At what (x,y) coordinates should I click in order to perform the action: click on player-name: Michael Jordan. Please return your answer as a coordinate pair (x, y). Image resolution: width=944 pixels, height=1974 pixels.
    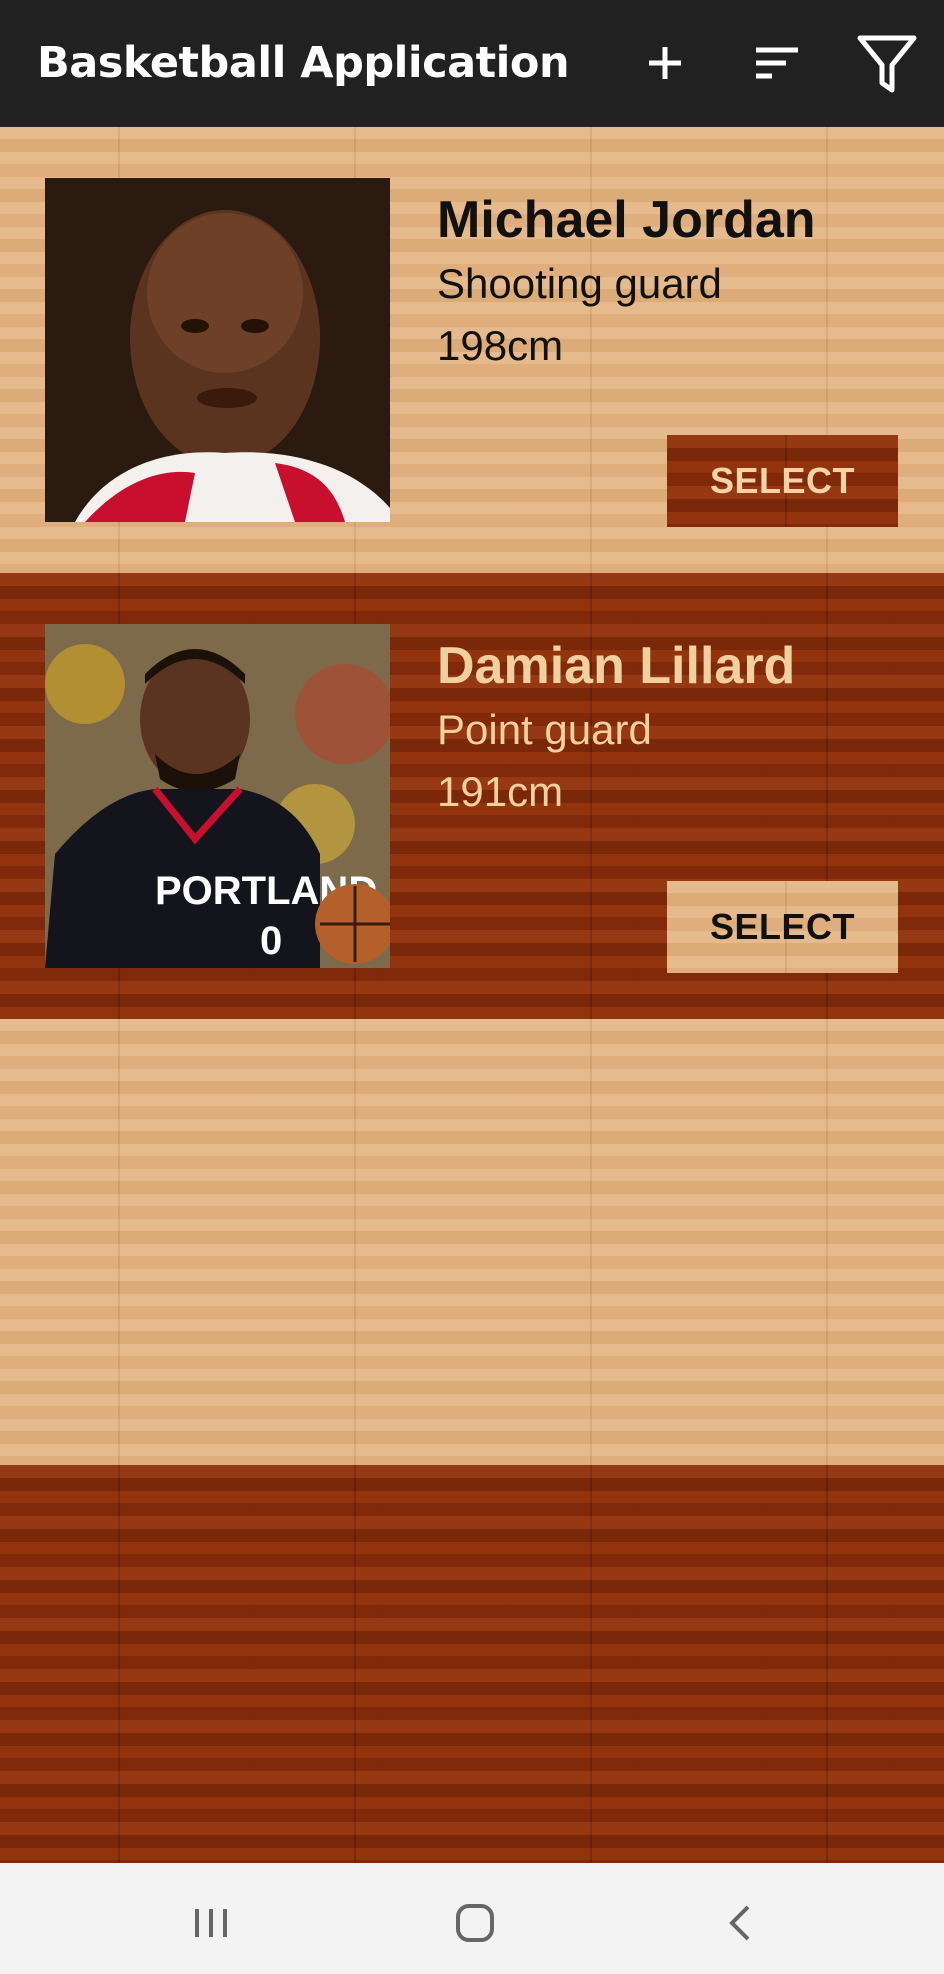
    Looking at the image, I should click on (626, 220).